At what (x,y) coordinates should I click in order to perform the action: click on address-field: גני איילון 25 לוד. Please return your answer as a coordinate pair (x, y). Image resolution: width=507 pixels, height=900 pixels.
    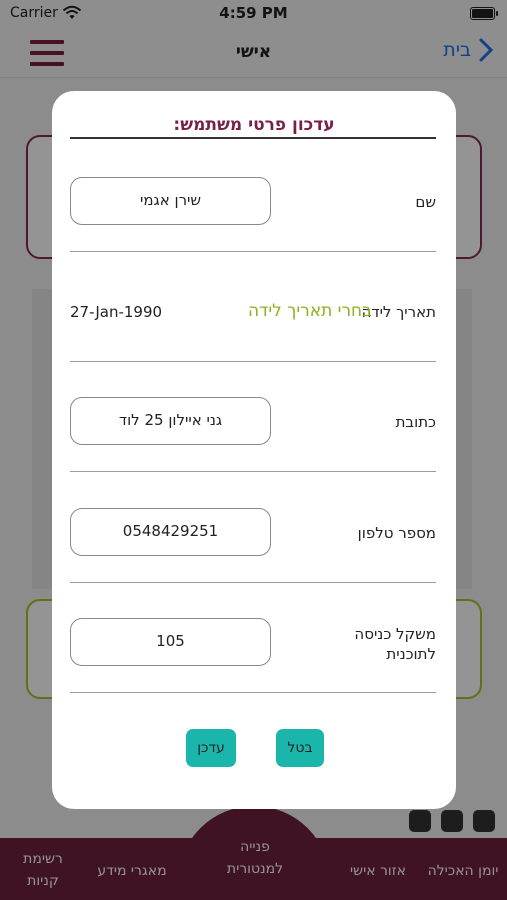
    Looking at the image, I should click on (170, 421).